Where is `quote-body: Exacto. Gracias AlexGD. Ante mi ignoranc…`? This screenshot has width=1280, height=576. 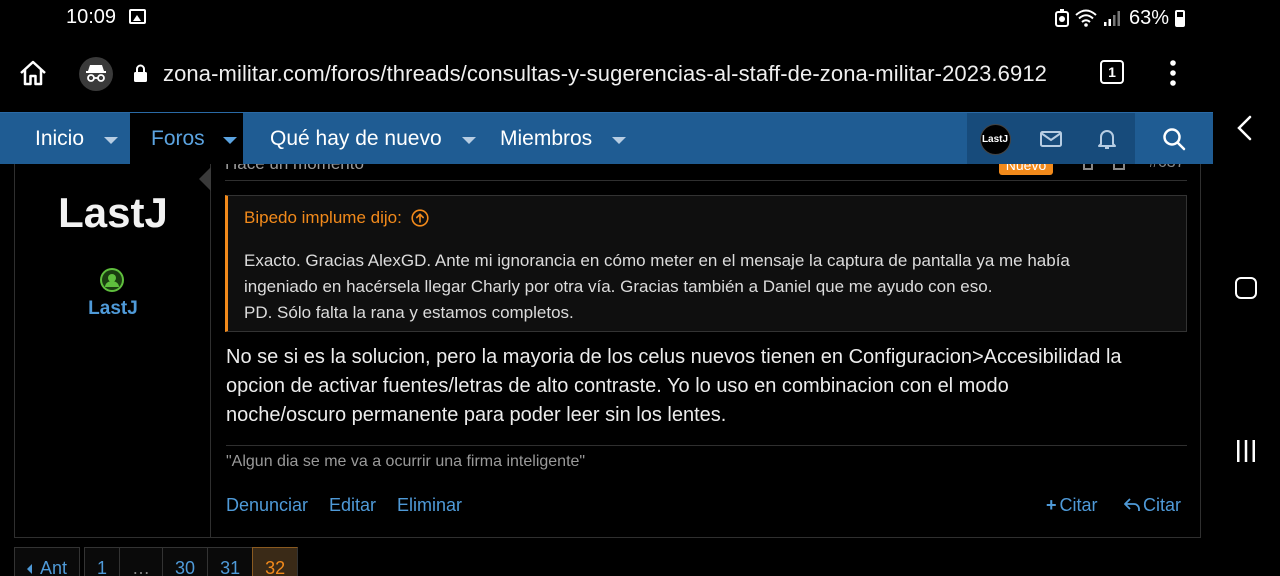 quote-body: Exacto. Gracias AlexGD. Ante mi ignoranc… is located at coordinates (709, 287).